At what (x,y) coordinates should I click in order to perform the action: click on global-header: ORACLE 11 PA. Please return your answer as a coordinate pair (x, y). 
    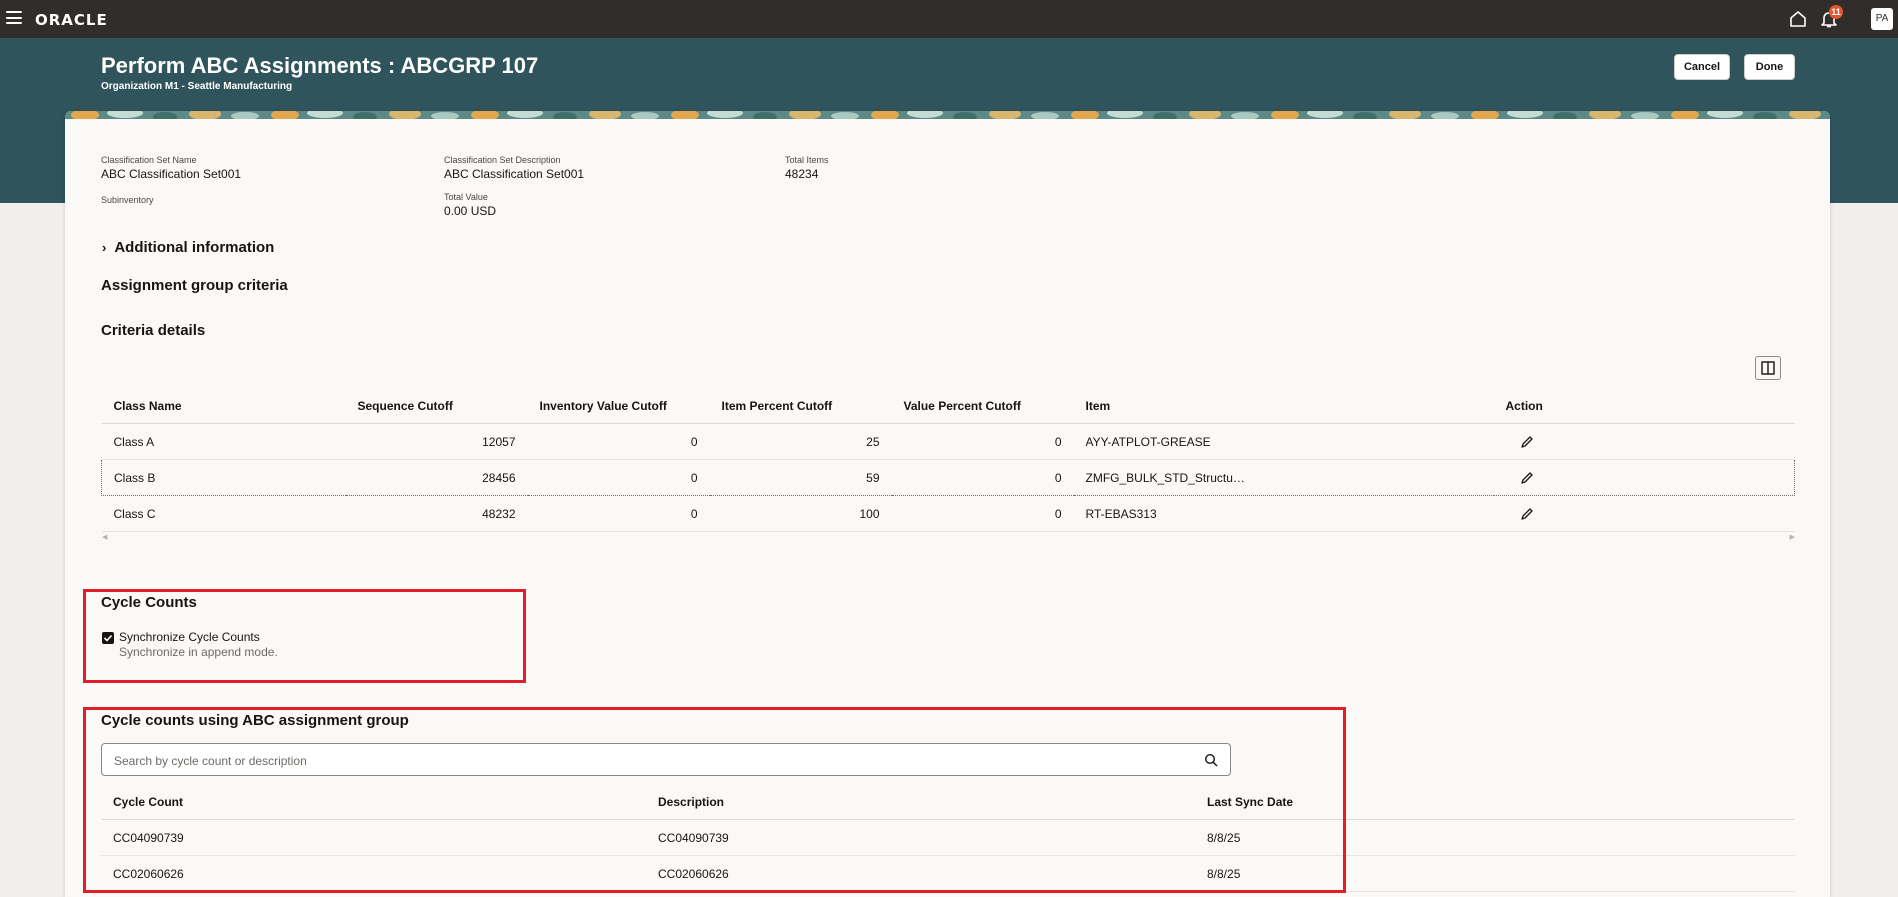
    Looking at the image, I should click on (949, 19).